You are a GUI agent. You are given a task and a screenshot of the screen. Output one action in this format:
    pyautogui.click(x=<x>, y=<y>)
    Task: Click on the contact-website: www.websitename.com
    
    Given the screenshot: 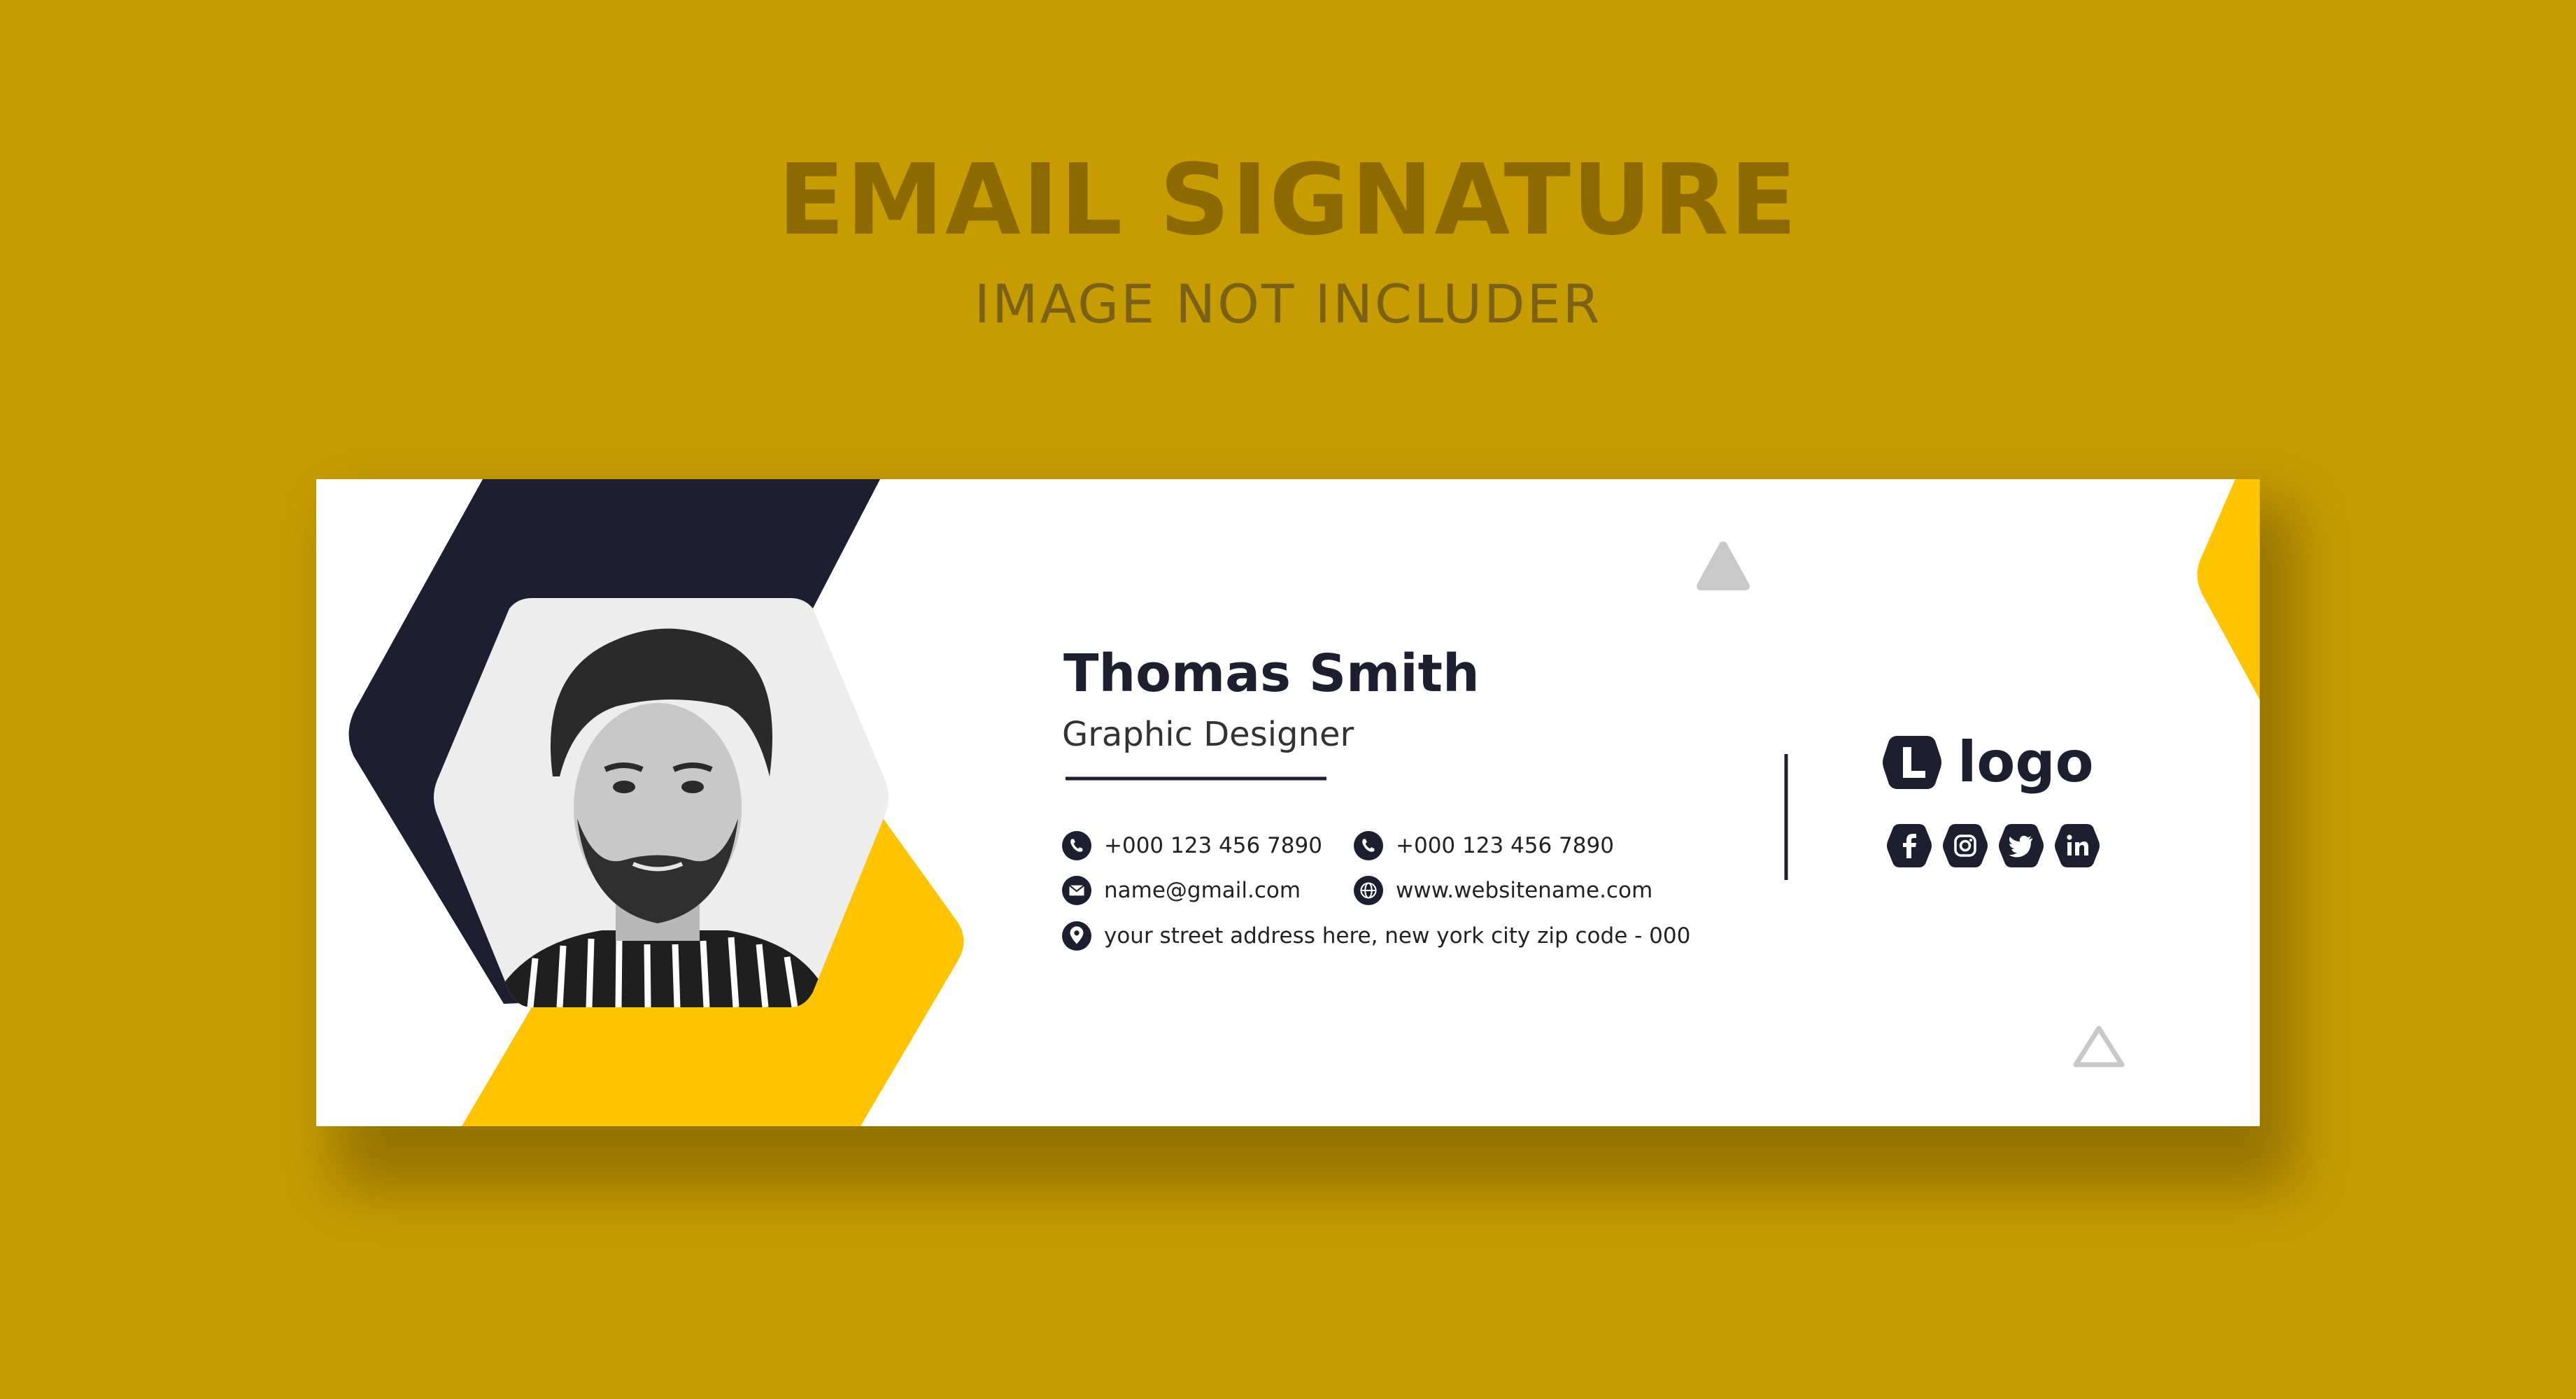 What is the action you would take?
    pyautogui.click(x=1503, y=891)
    